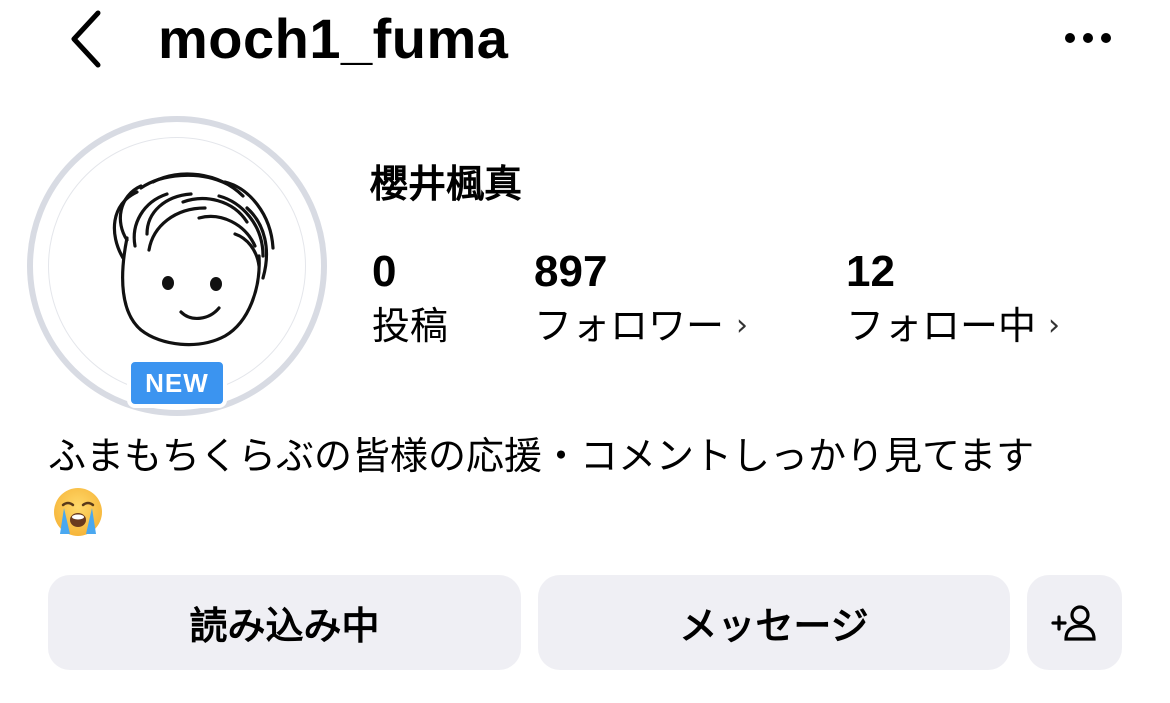  What do you see at coordinates (953, 300) in the screenshot?
I see `stat-following: 12 フォロー中 ›` at bounding box center [953, 300].